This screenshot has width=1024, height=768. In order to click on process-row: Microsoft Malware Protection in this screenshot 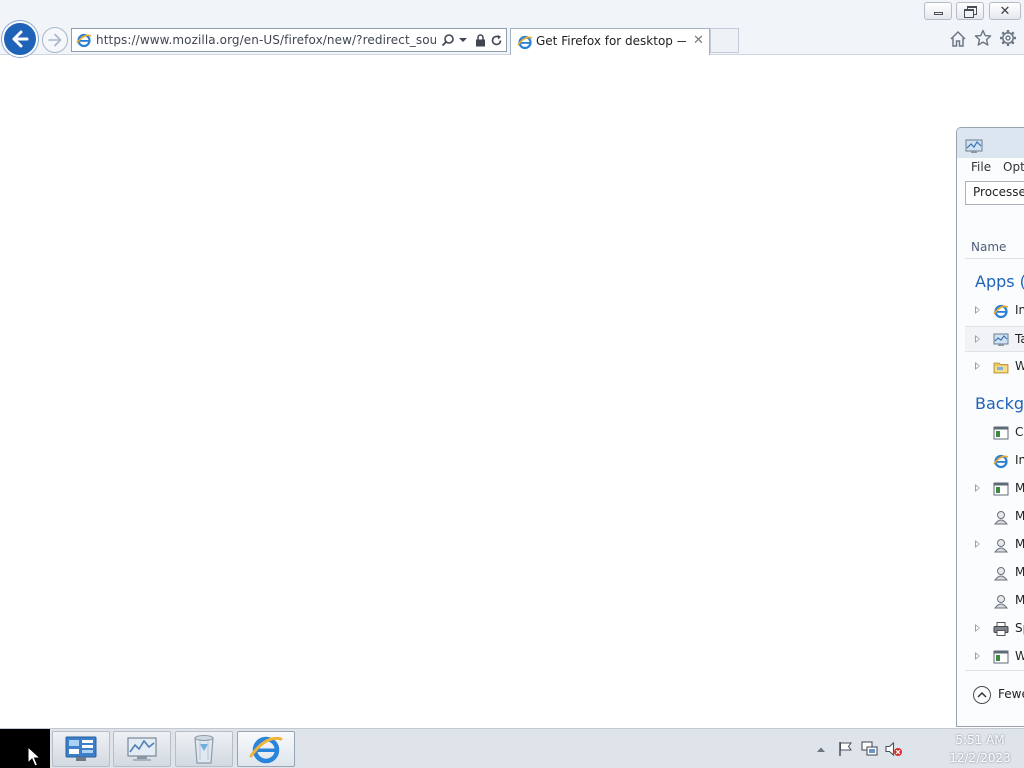, I will do `click(994, 545)`.